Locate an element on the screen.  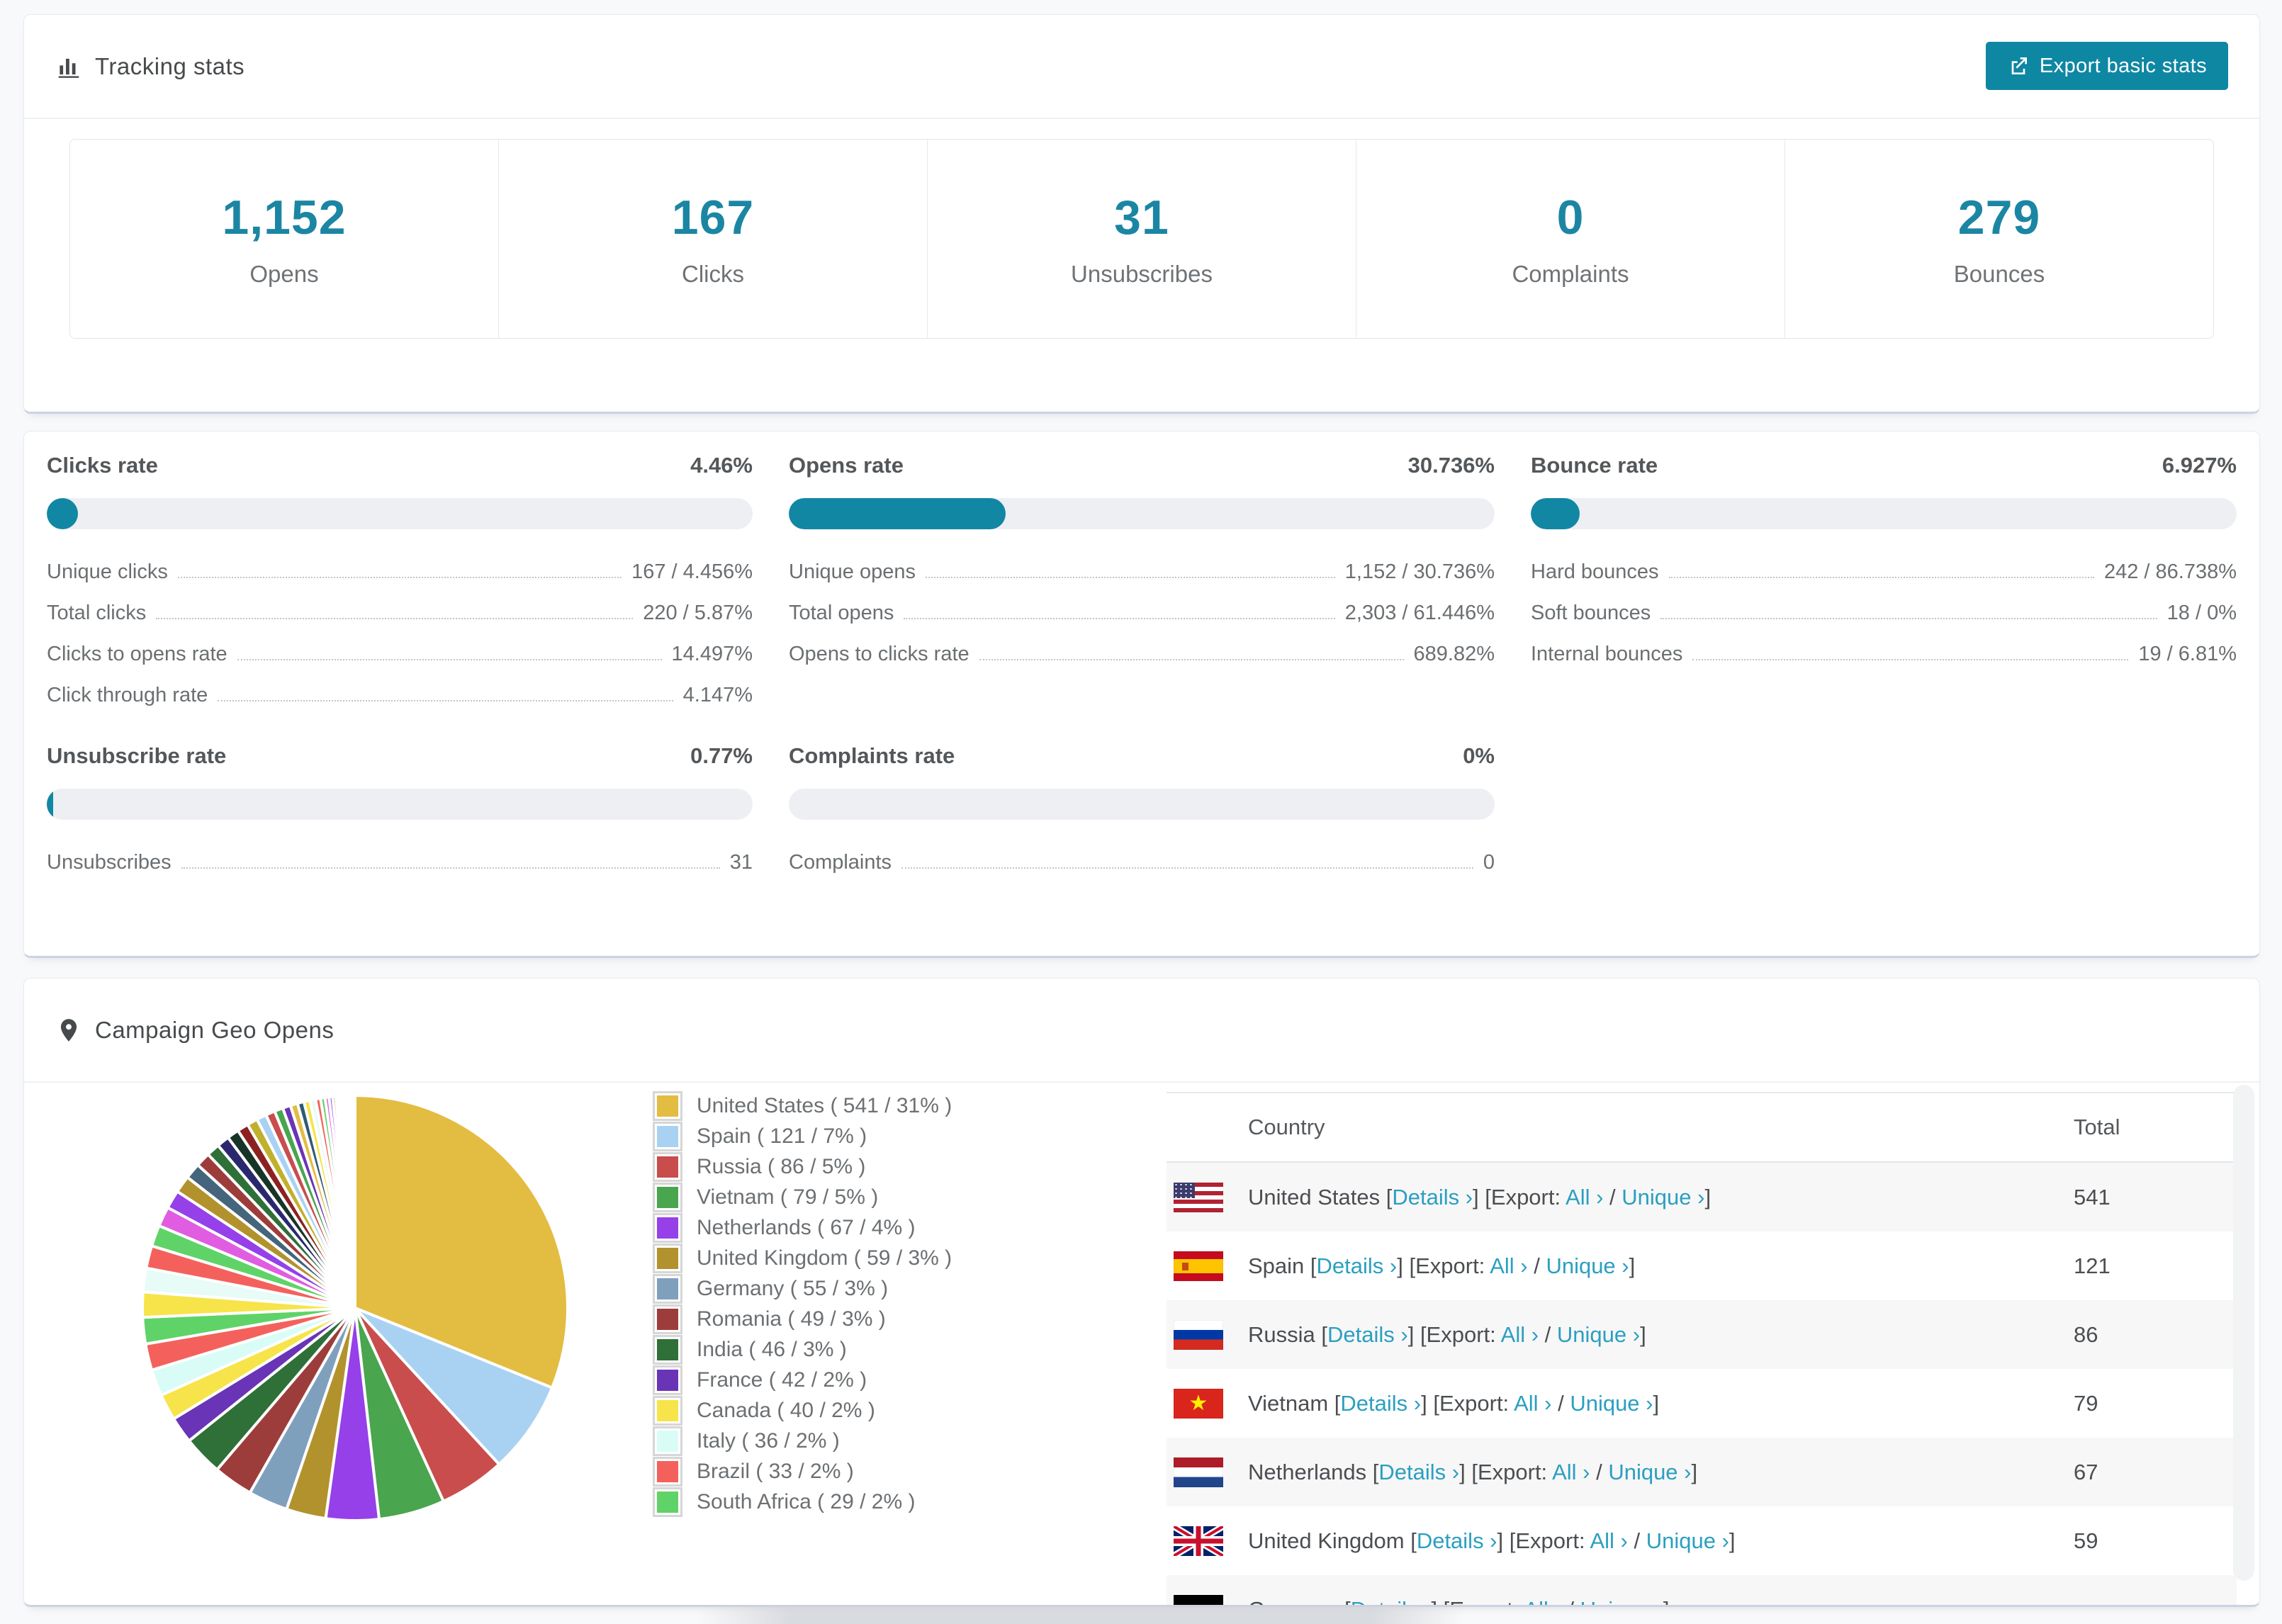
legend-label: Vietnam ( 79 / 5% ) is located at coordinates (788, 1197).